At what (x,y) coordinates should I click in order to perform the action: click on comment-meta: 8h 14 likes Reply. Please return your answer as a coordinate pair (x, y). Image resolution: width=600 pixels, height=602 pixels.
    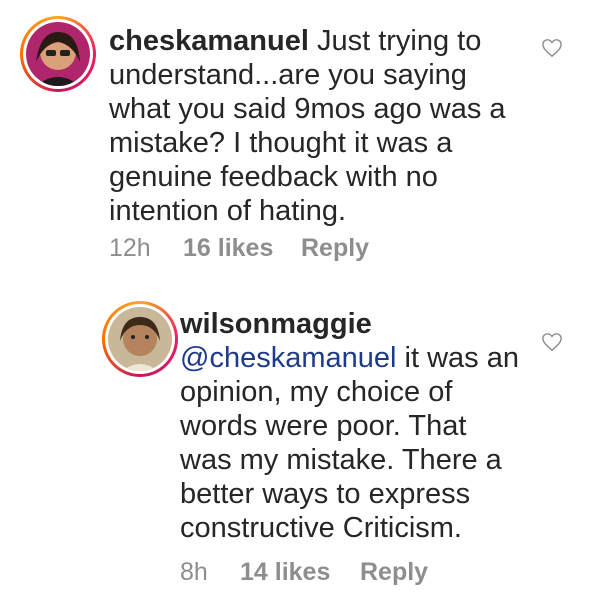
    Looking at the image, I should click on (304, 572).